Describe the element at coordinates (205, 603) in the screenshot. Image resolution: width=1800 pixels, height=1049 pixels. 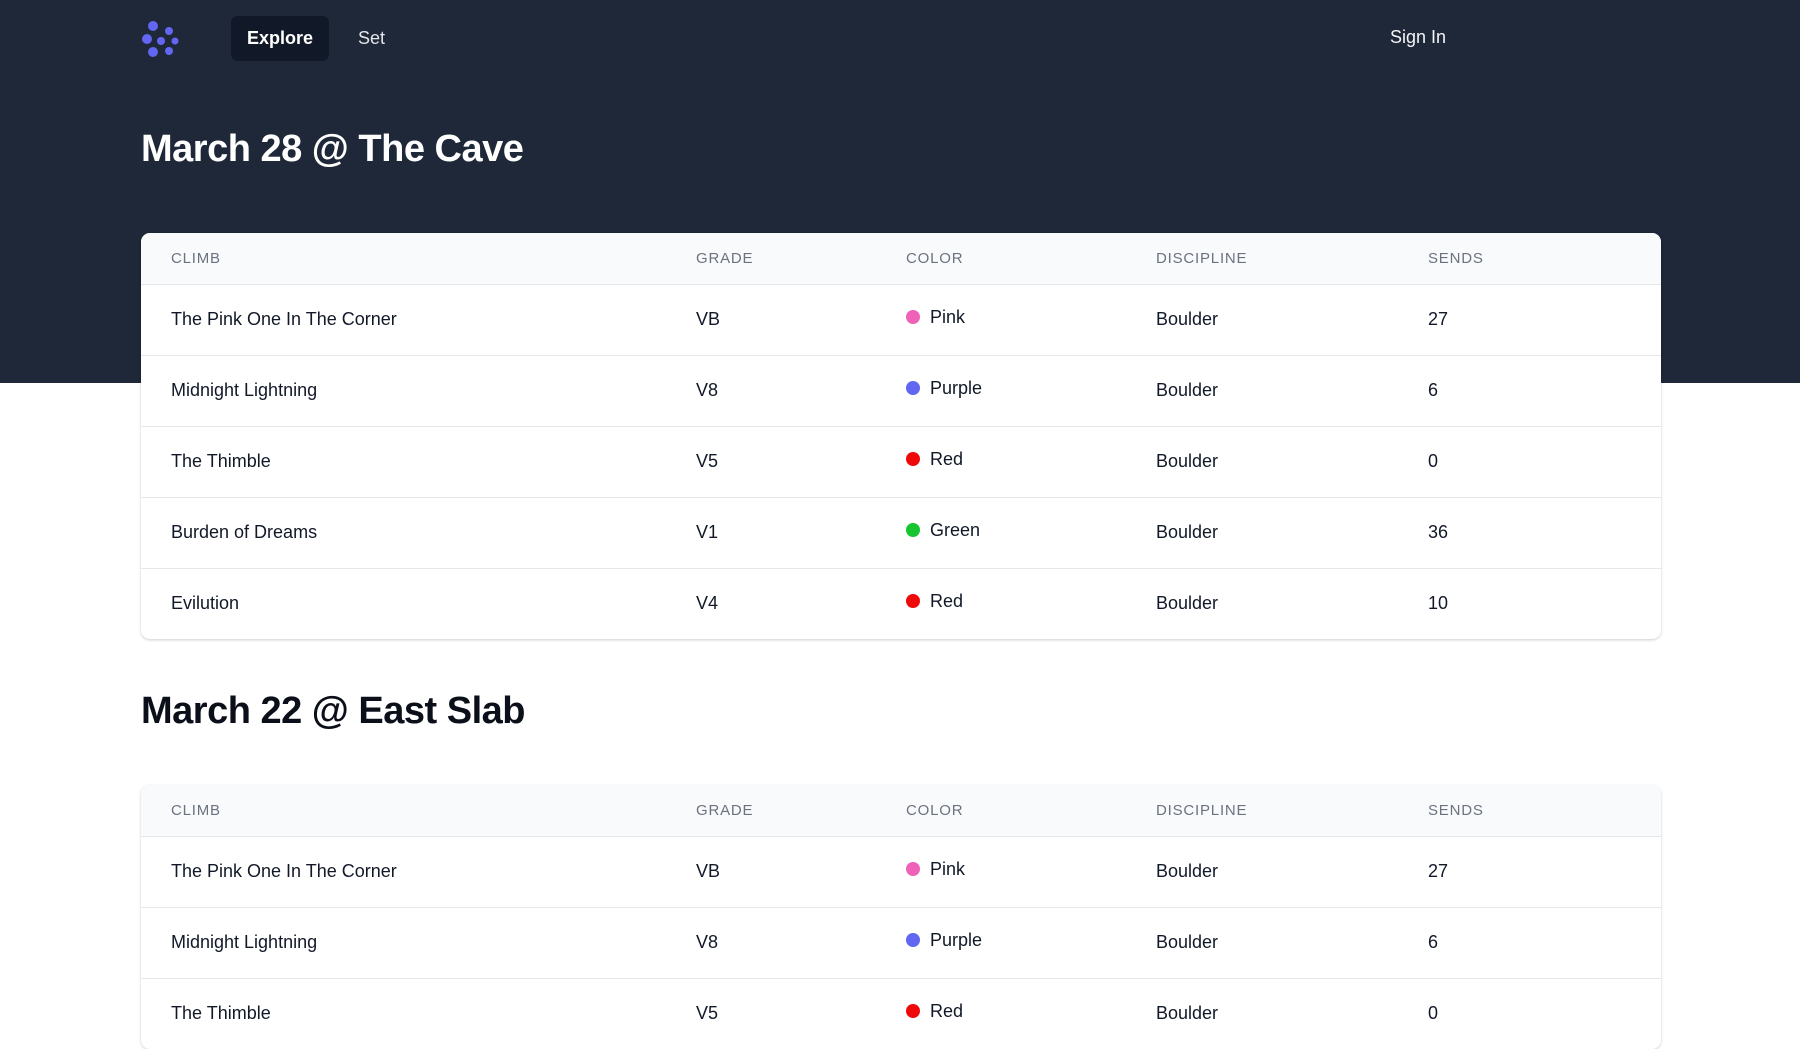
I see `climb-name-cell: Evilution` at that location.